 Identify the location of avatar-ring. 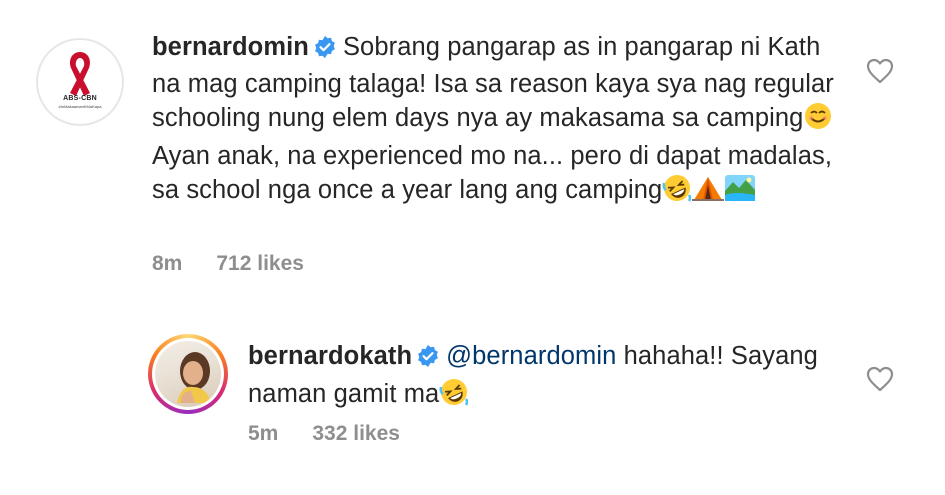
(188, 374).